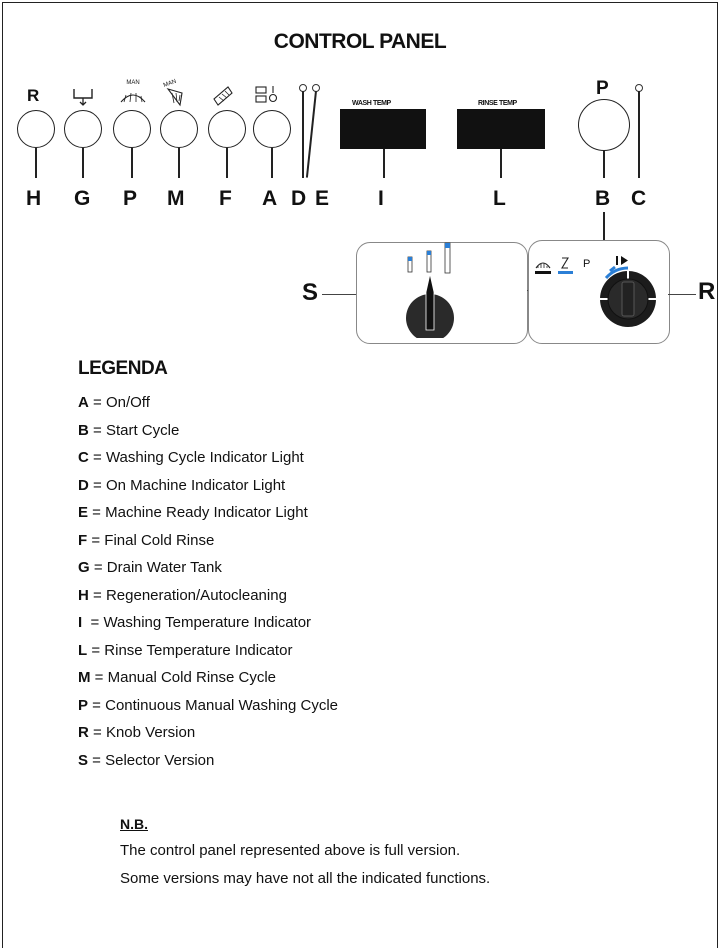 Image resolution: width=720 pixels, height=948 pixels. Describe the element at coordinates (133, 83) in the screenshot. I see `manual-wash-text: MAN` at that location.